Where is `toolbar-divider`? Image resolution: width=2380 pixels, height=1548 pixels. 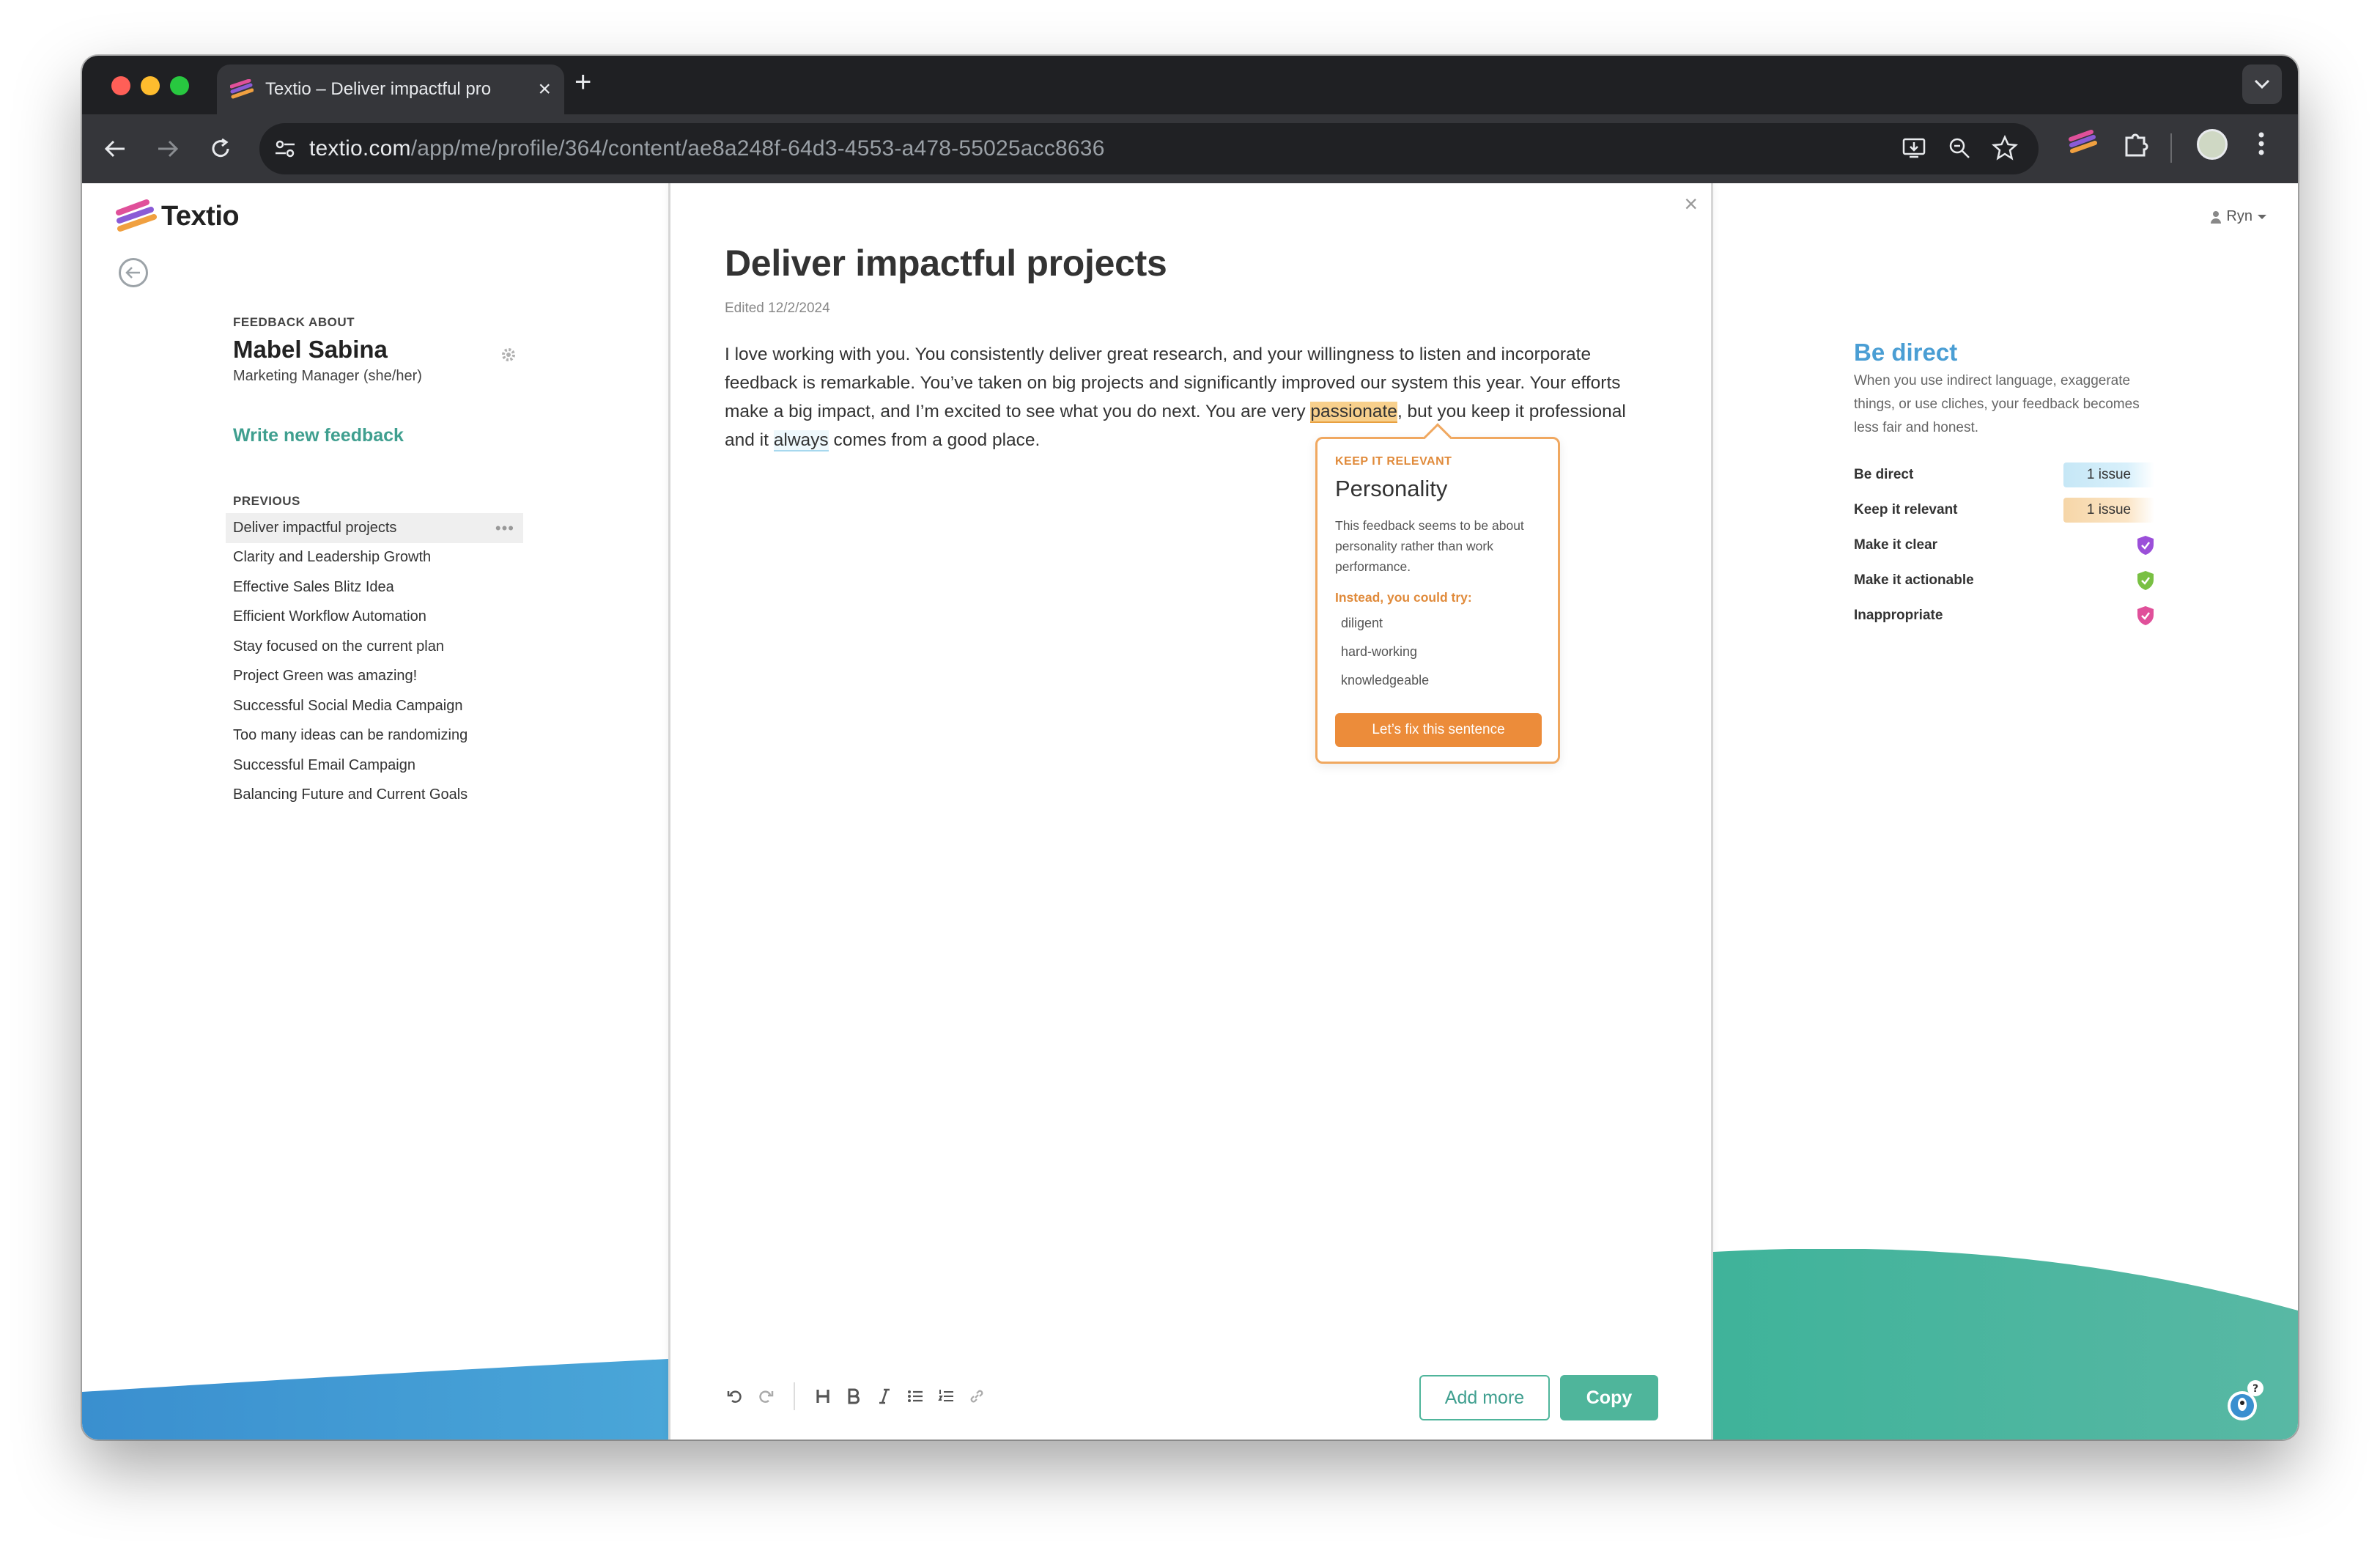 toolbar-divider is located at coordinates (2171, 148).